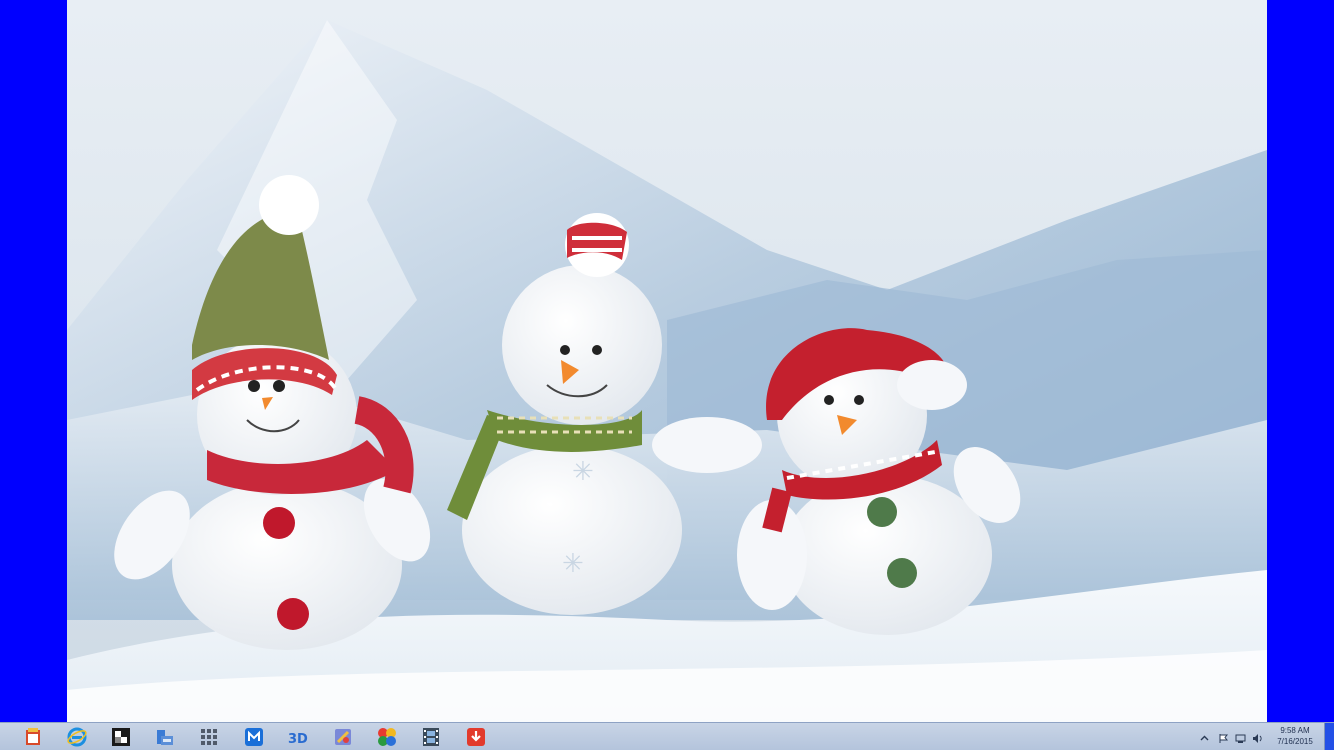  I want to click on clock-date: 7/16/2015, so click(1295, 741).